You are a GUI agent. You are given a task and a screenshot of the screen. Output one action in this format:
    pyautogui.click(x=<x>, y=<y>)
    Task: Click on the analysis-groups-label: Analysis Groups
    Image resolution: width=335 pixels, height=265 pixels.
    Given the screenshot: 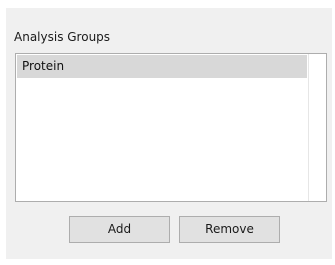 What is the action you would take?
    pyautogui.click(x=62, y=37)
    